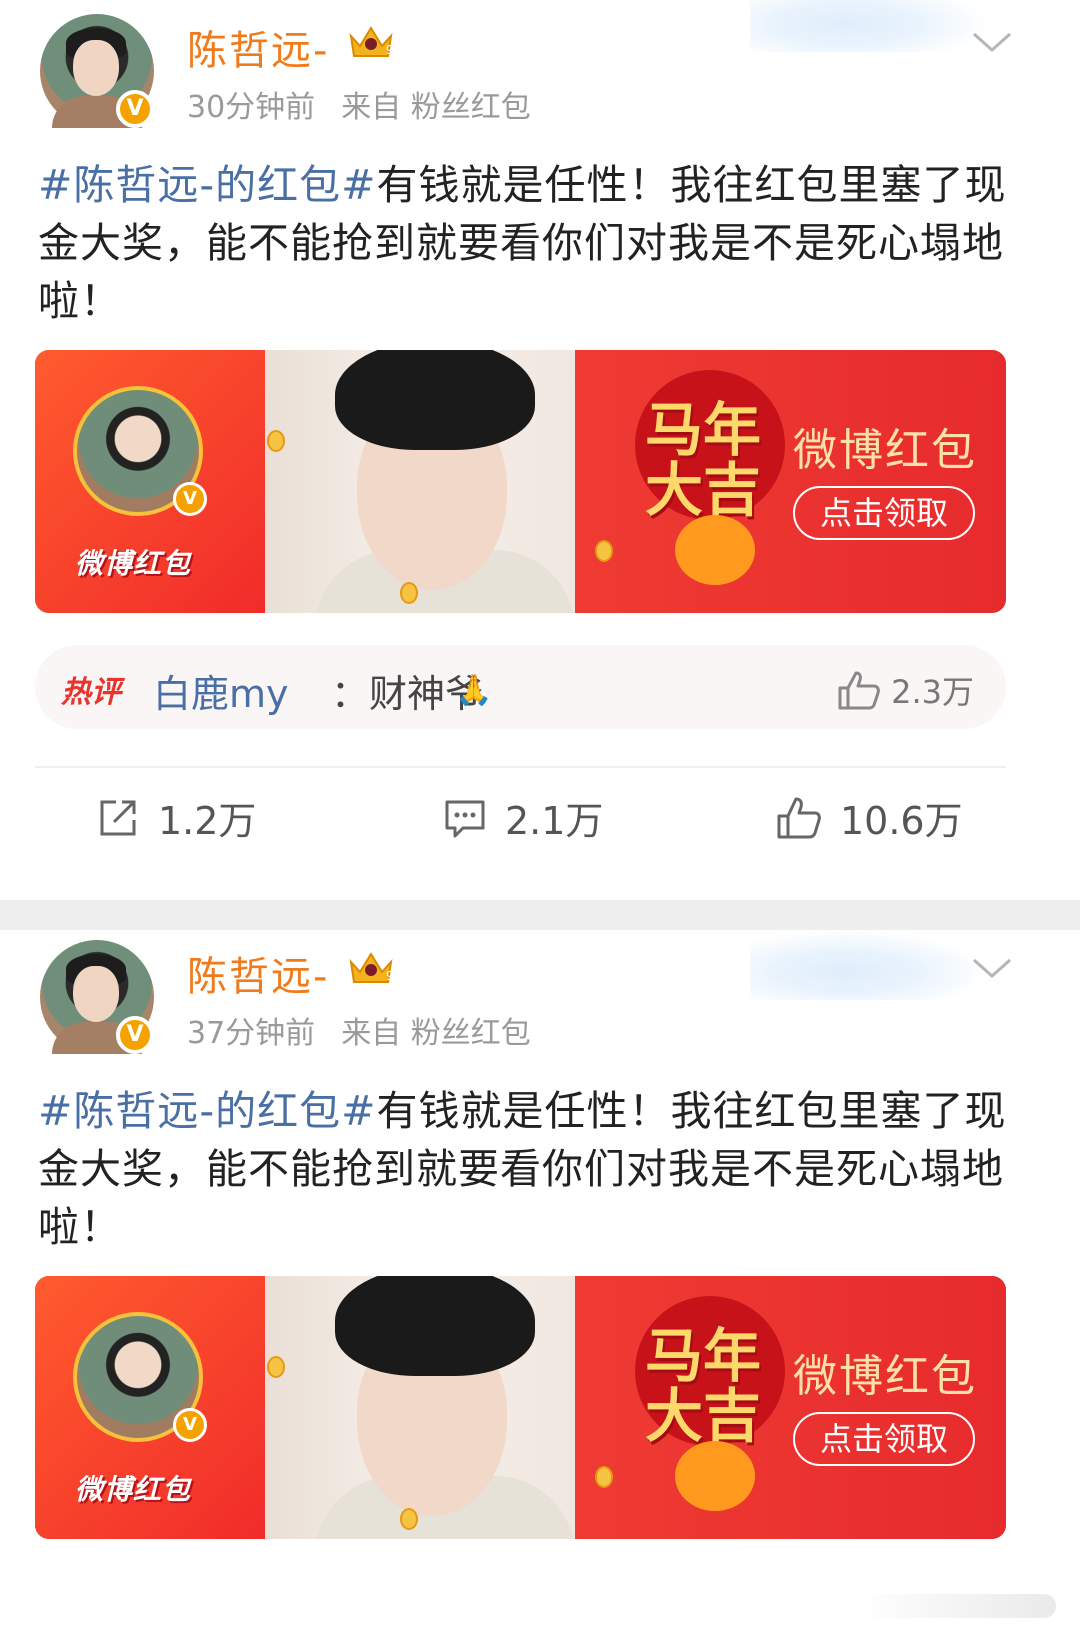 This screenshot has height=1626, width=1080. What do you see at coordinates (901, 821) in the screenshot?
I see `like-count: 10.6万` at bounding box center [901, 821].